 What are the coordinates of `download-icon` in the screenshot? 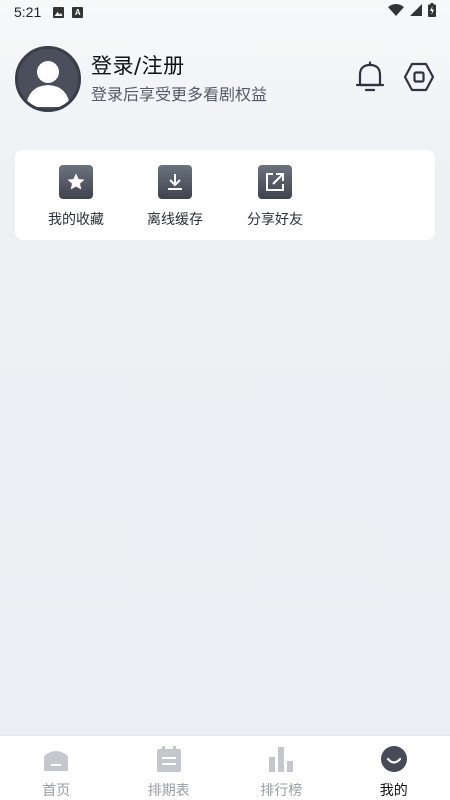 It's located at (175, 182).